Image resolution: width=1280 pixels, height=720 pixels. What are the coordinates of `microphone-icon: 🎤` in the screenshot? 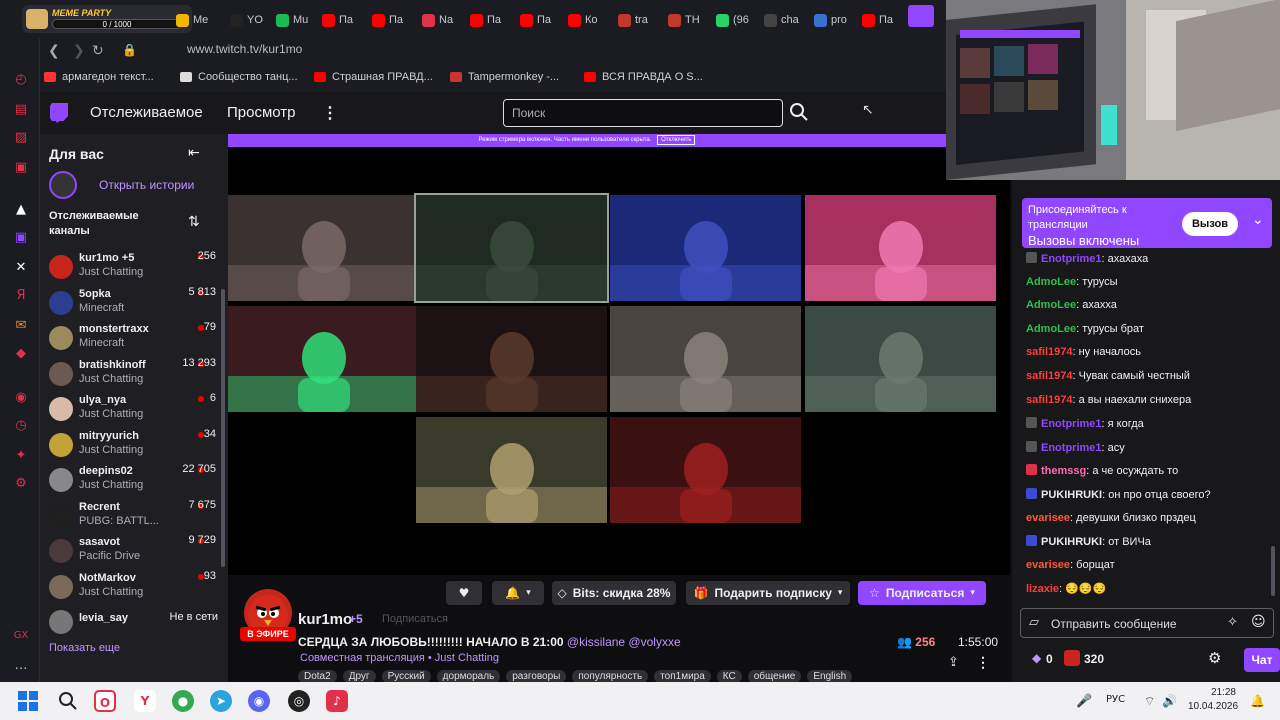 It's located at (1084, 701).